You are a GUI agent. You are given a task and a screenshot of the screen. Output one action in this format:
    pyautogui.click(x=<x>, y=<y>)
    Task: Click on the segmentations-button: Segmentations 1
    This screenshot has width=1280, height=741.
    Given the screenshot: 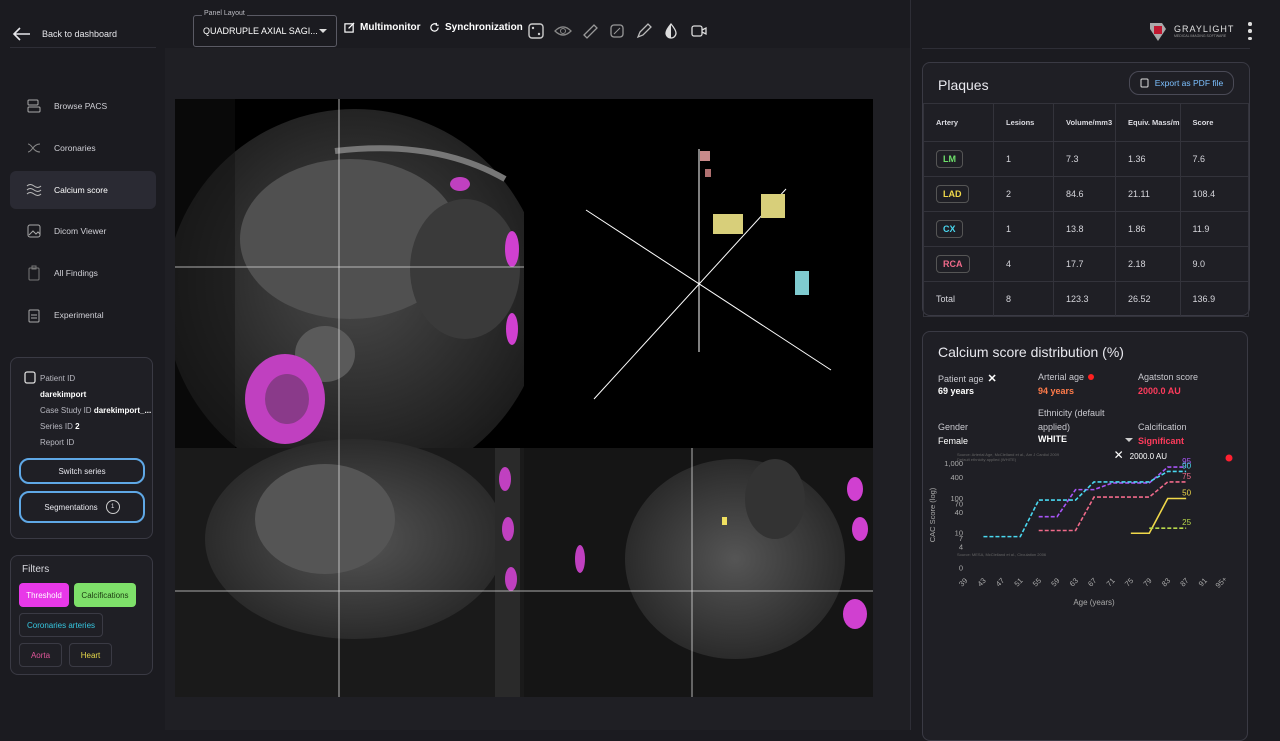 What is the action you would take?
    pyautogui.click(x=82, y=507)
    